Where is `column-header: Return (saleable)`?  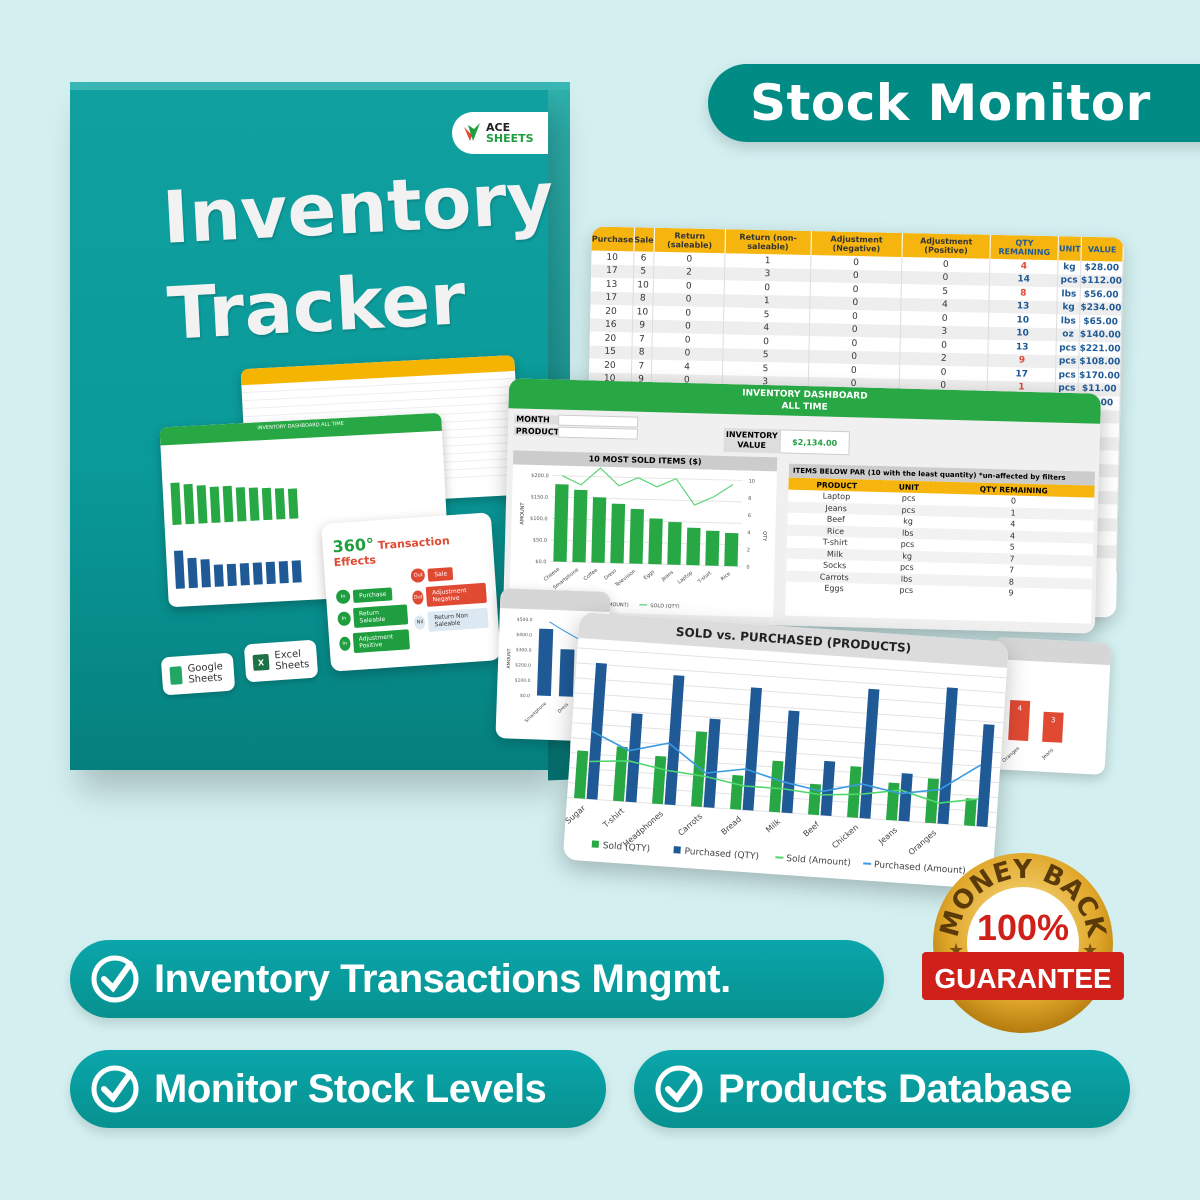 column-header: Return (saleable) is located at coordinates (689, 240).